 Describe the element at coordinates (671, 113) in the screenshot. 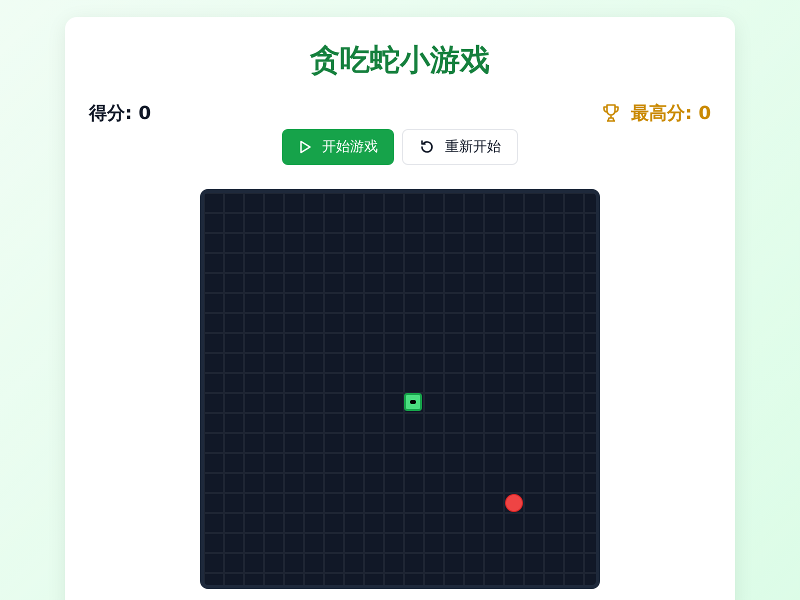

I see `high-score-label: 最高分: 0` at that location.